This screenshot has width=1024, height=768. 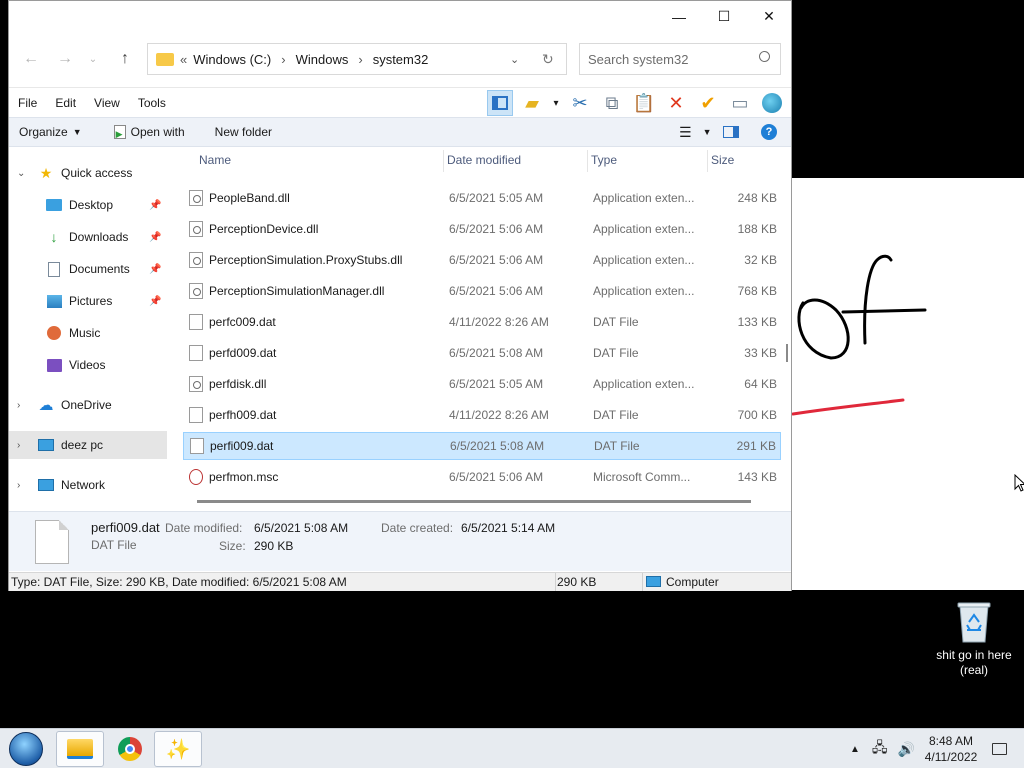 I want to click on details-modified-label: Date modified:, so click(x=204, y=528).